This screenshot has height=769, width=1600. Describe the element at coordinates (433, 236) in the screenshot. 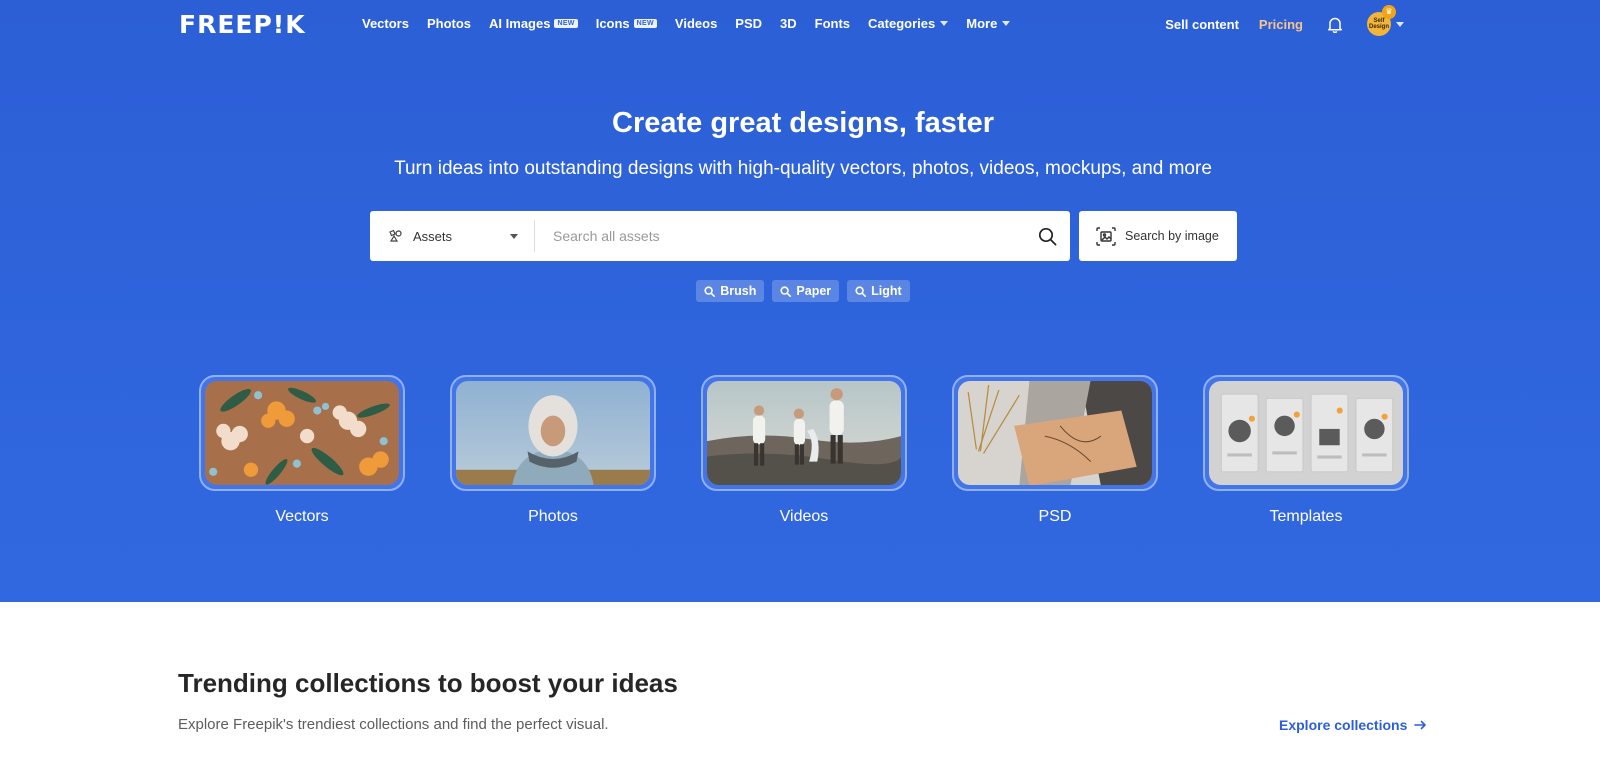

I see `asset-type-label: Assets` at that location.